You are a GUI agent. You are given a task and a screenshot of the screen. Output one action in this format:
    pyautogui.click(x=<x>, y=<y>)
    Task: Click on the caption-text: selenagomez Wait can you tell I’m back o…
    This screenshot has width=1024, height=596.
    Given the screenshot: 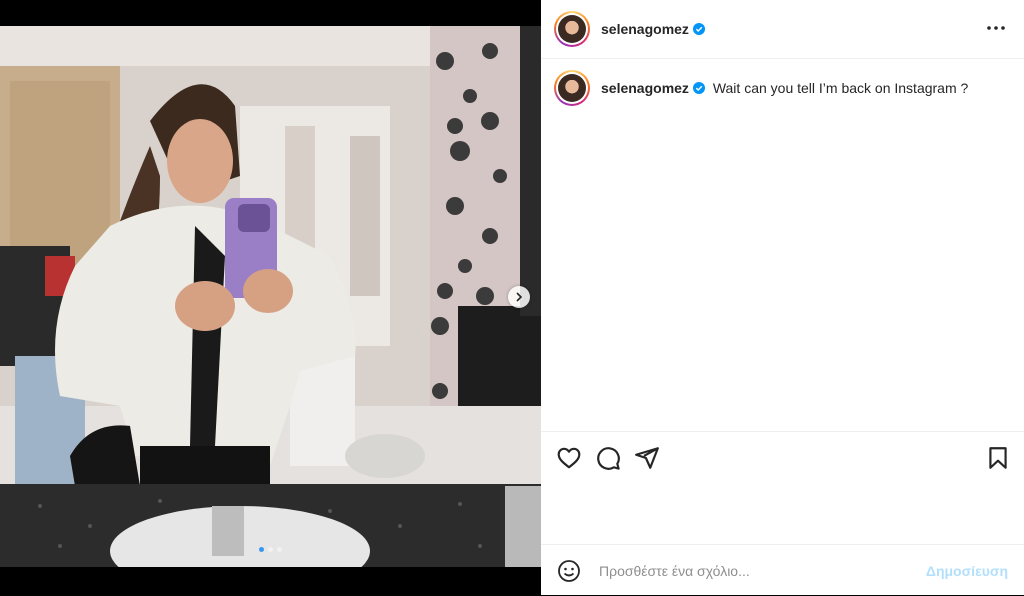 What is the action you would take?
    pyautogui.click(x=784, y=88)
    